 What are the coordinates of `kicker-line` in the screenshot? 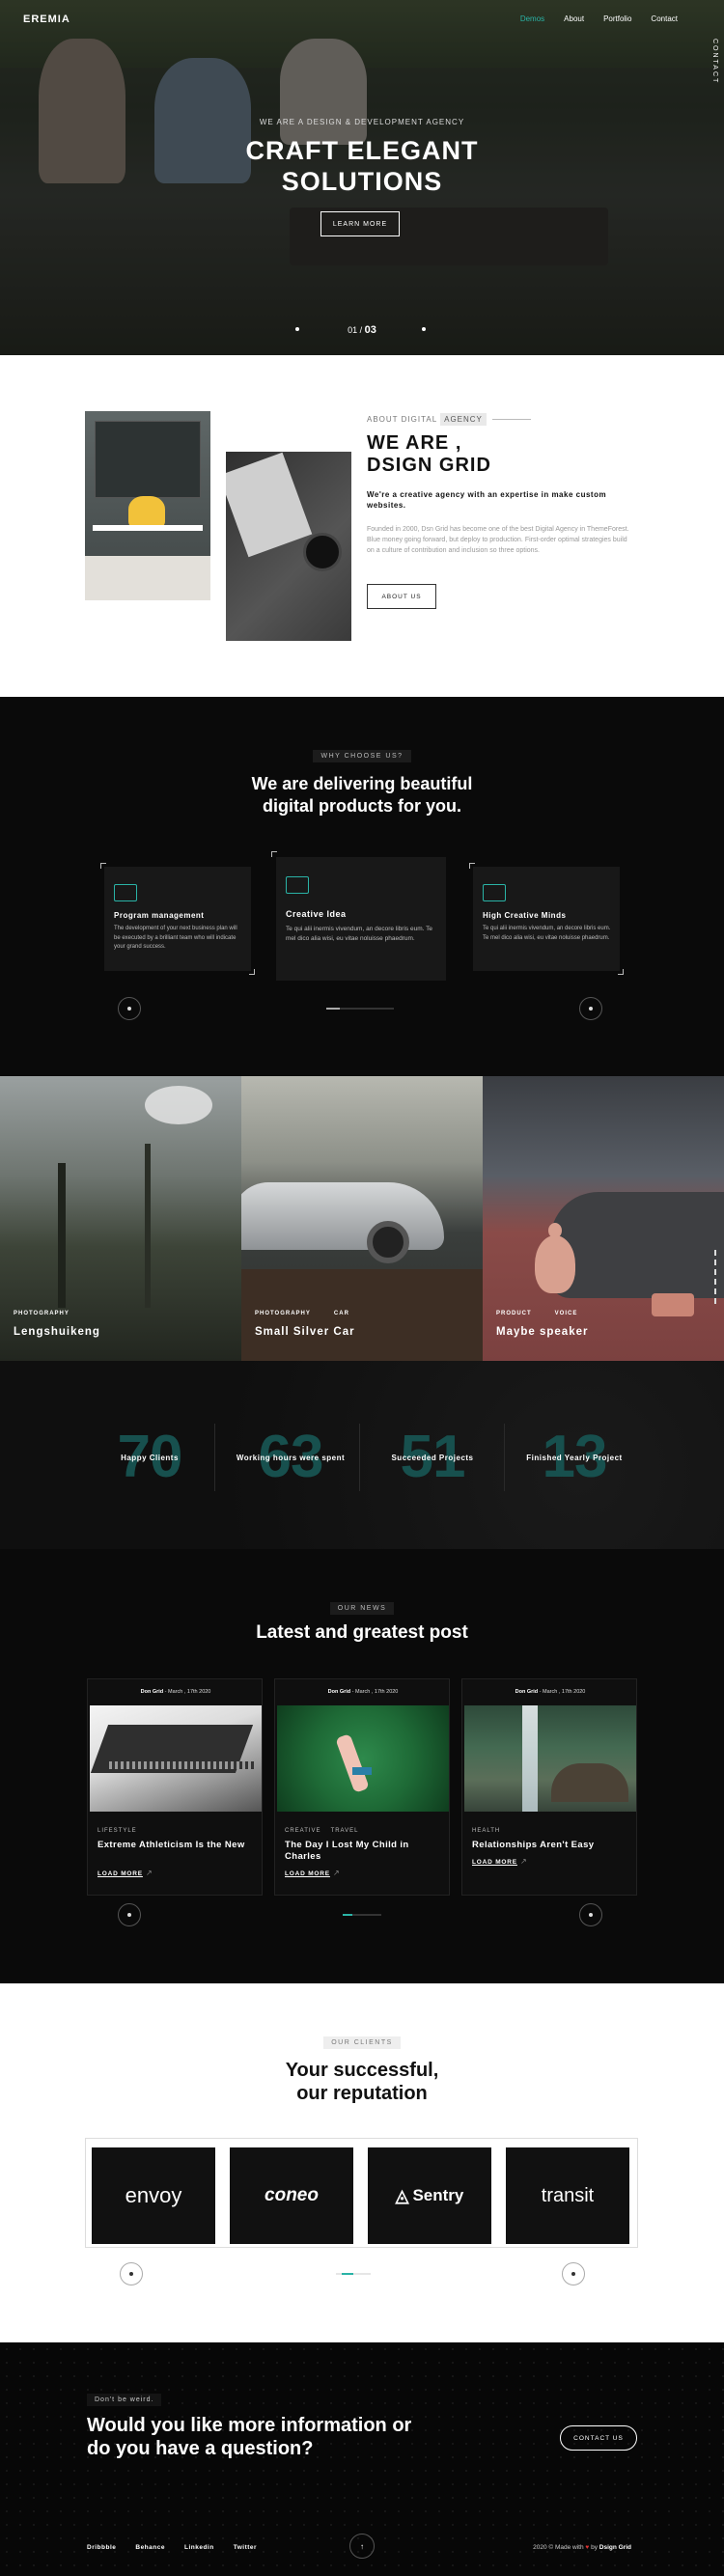 It's located at (511, 419).